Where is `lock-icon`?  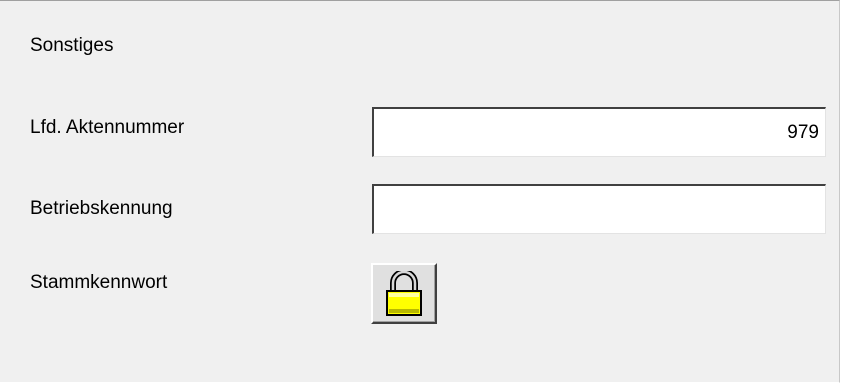
lock-icon is located at coordinates (404, 293).